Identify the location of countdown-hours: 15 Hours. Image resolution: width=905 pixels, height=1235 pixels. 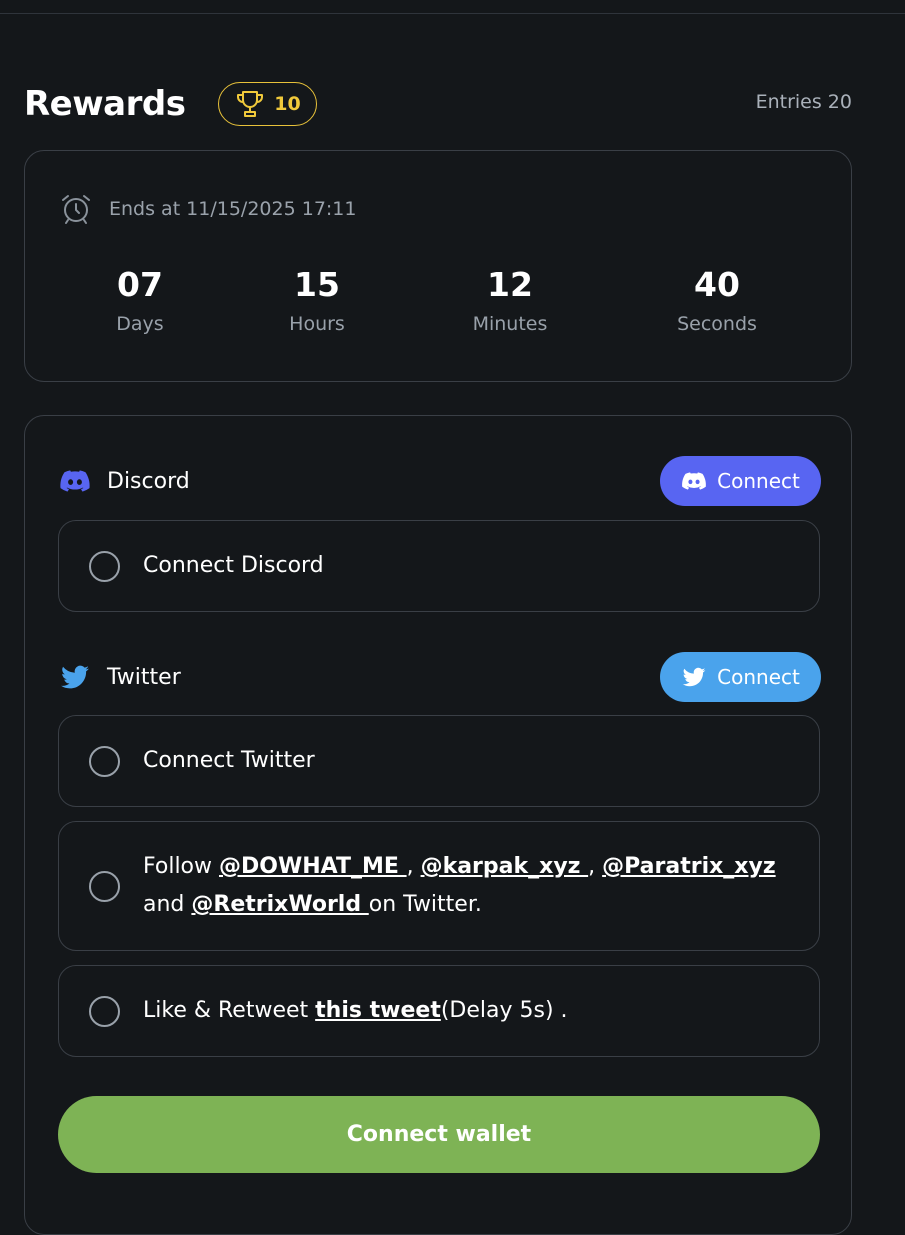
(317, 302).